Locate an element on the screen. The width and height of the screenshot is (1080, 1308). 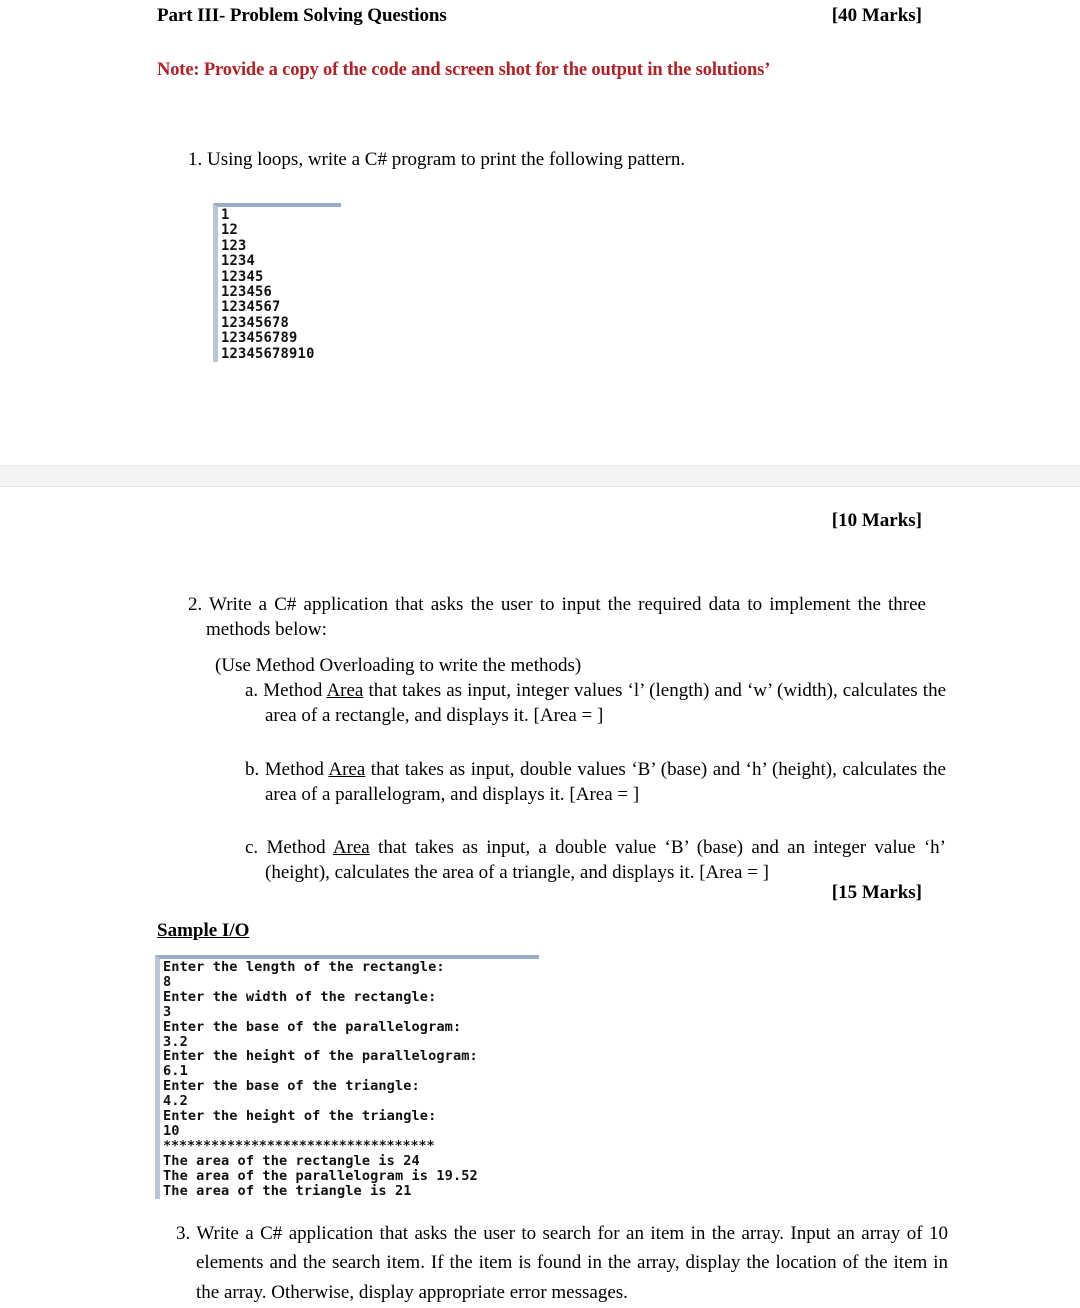
sub-item-c-prefix: c. Method is located at coordinates (289, 847).